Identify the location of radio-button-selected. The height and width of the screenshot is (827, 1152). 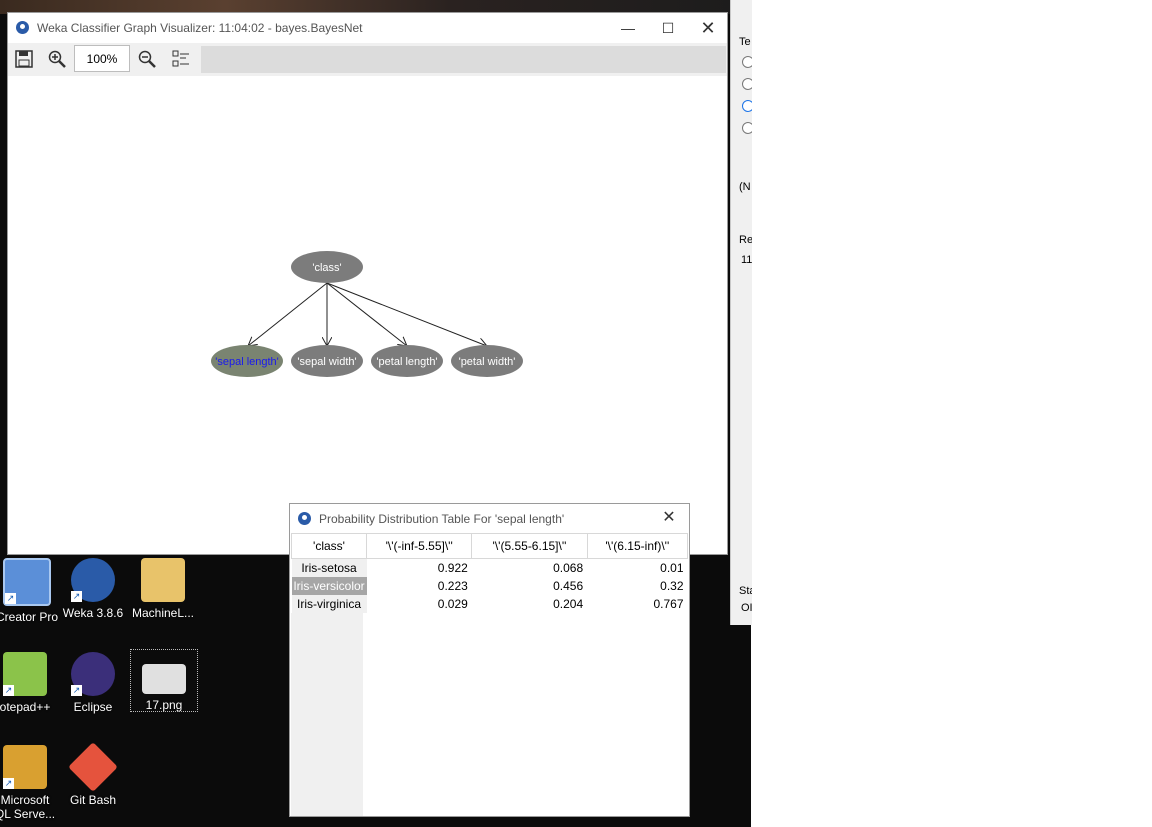
(747, 106).